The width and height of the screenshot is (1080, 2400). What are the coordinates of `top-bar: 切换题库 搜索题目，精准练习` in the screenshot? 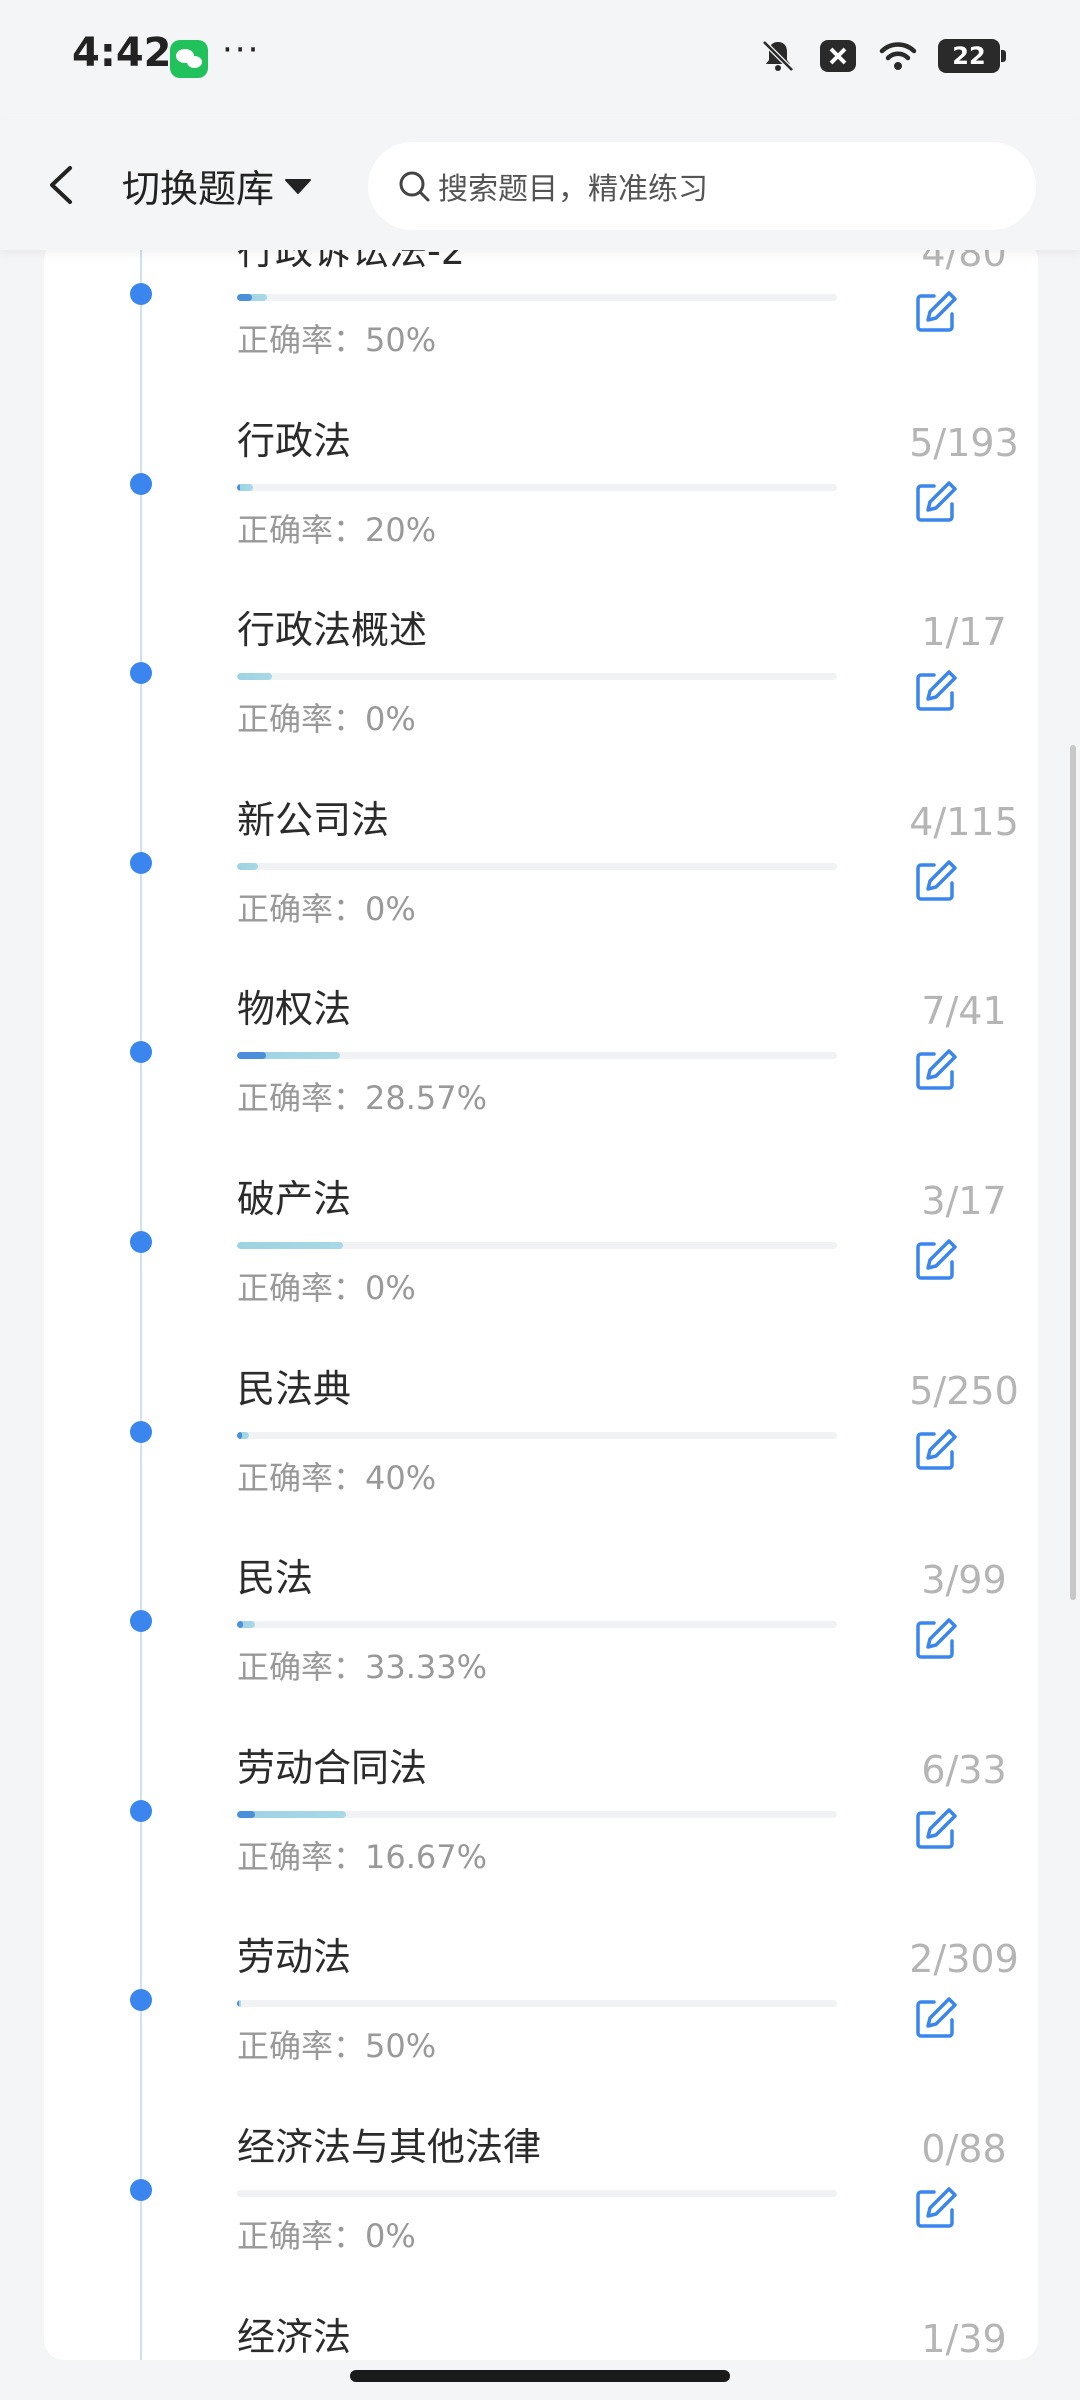 It's located at (540, 185).